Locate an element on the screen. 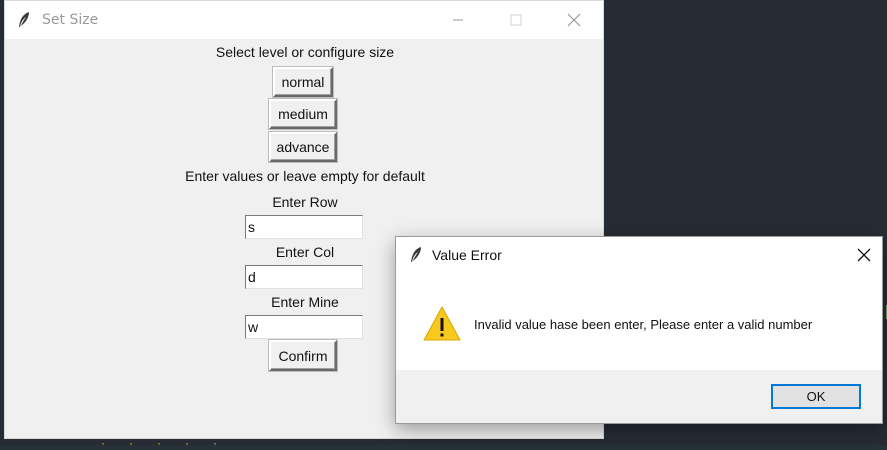 This screenshot has height=450, width=887. row-input: s is located at coordinates (304, 227).